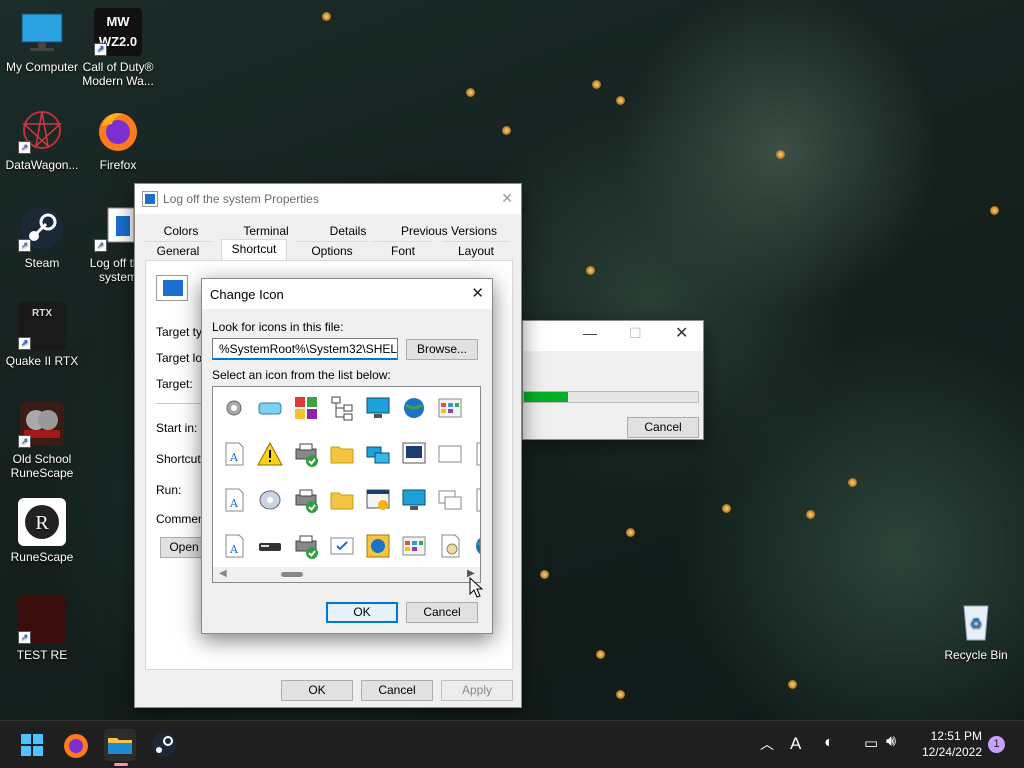 The image size is (1024, 768). What do you see at coordinates (270, 500) in the screenshot?
I see `disk-icon` at bounding box center [270, 500].